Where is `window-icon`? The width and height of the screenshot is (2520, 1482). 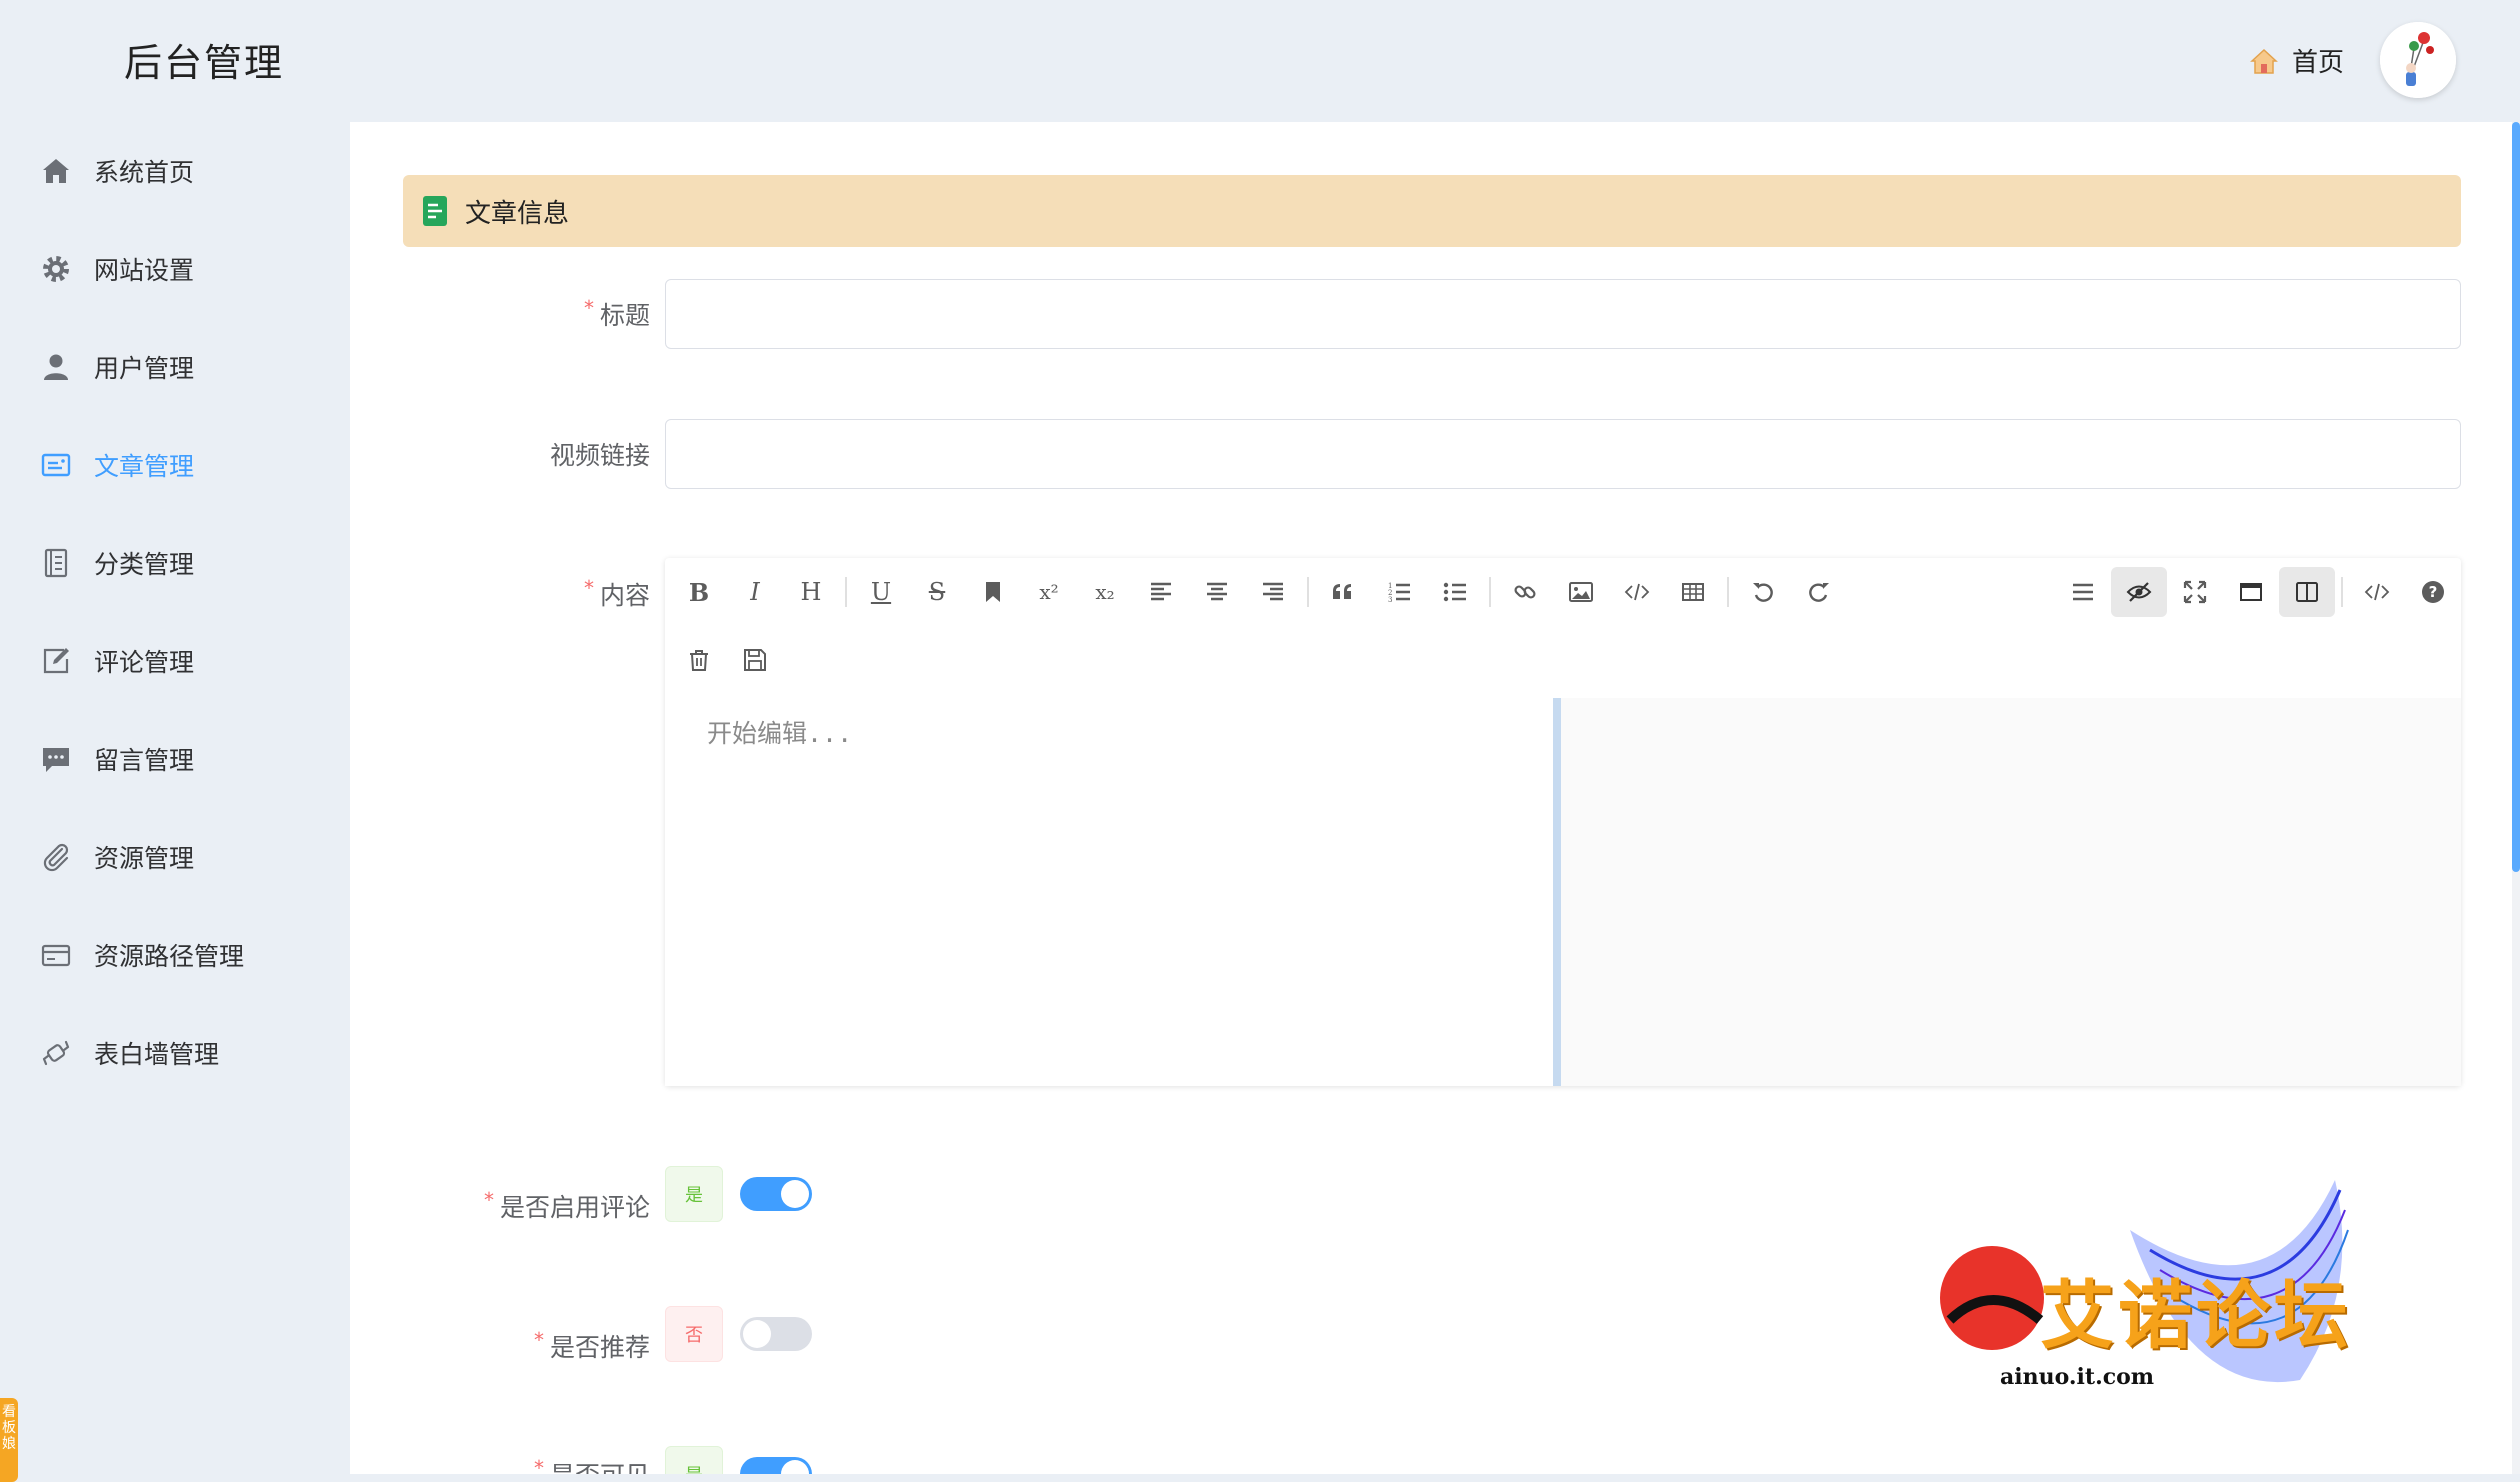
window-icon is located at coordinates (2251, 592).